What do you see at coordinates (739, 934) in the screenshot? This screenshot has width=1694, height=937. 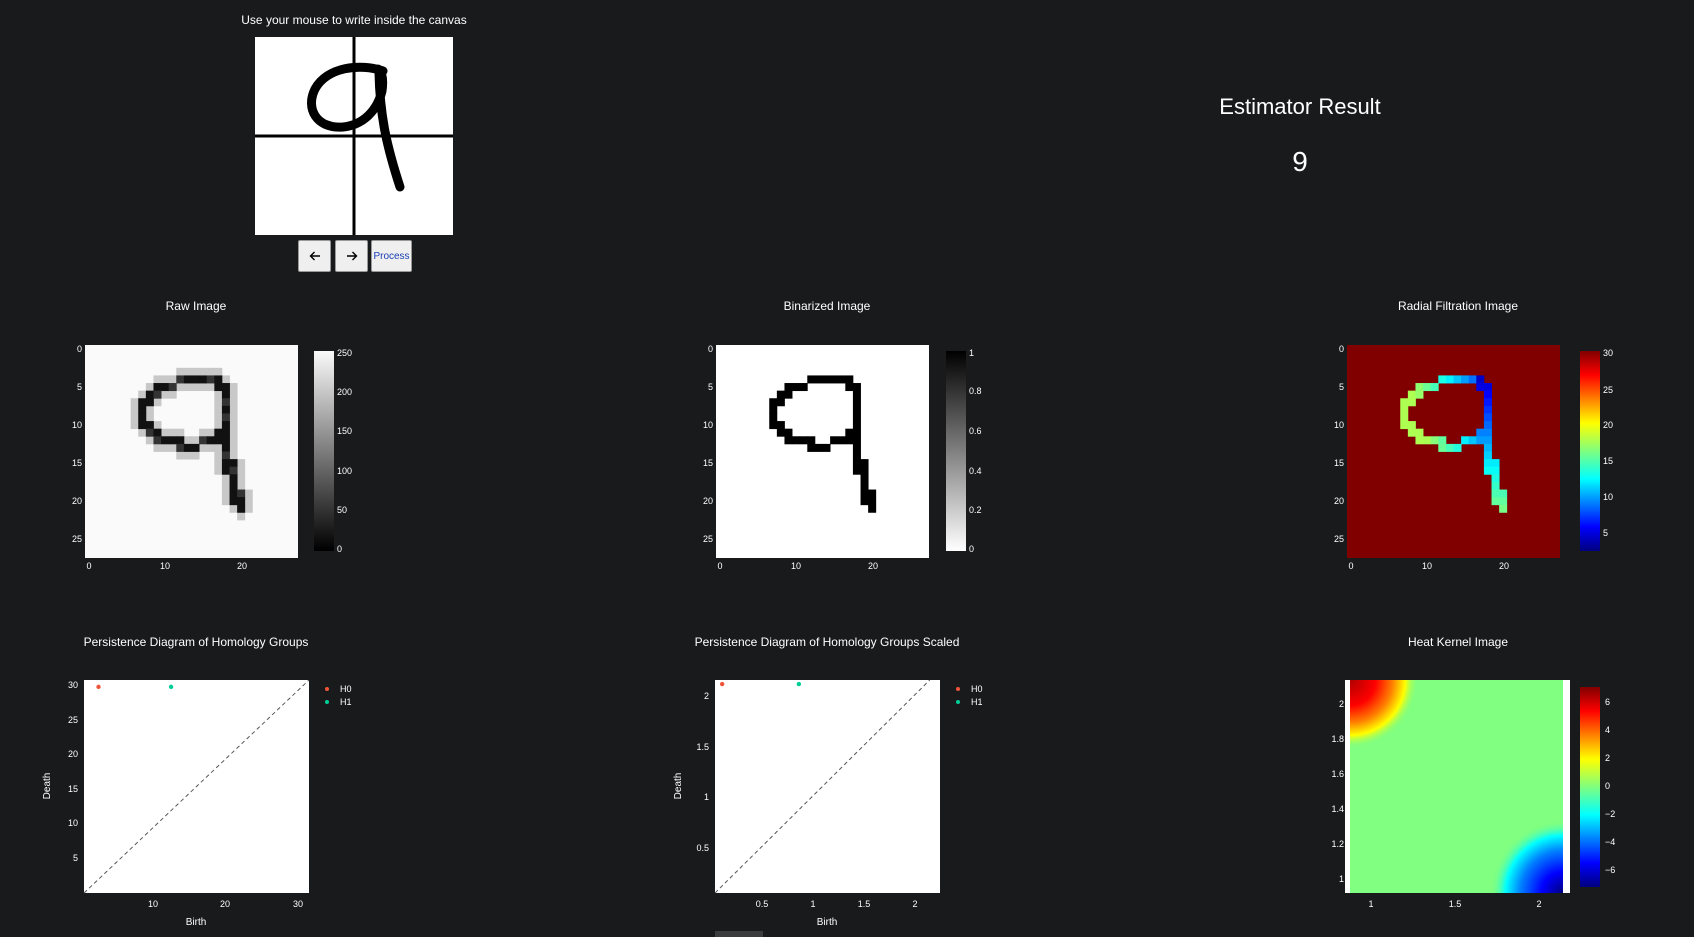 I see `scroll-handle` at bounding box center [739, 934].